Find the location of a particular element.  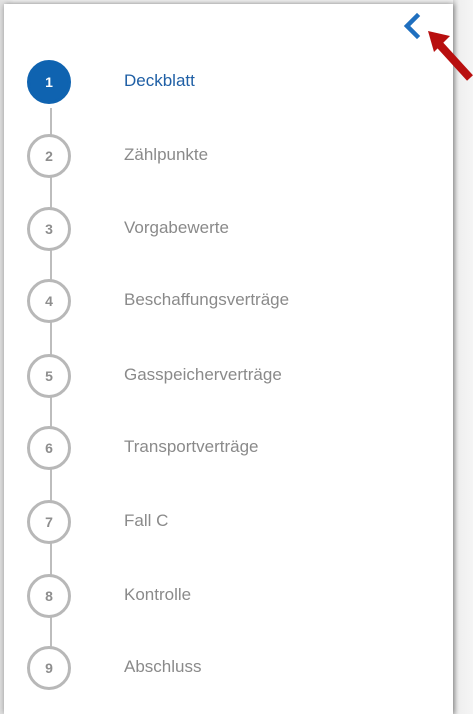

step-item-transportvertraege: 6 Transportverträge is located at coordinates (214, 449).